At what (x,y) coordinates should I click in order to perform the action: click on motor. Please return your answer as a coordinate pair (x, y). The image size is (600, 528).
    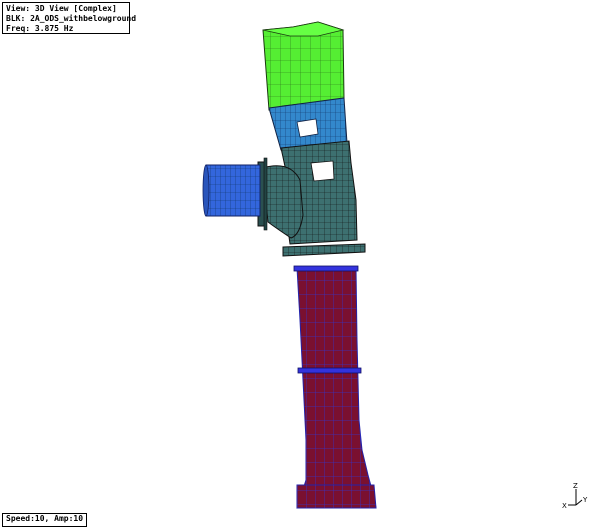
    Looking at the image, I should click on (303, 66).